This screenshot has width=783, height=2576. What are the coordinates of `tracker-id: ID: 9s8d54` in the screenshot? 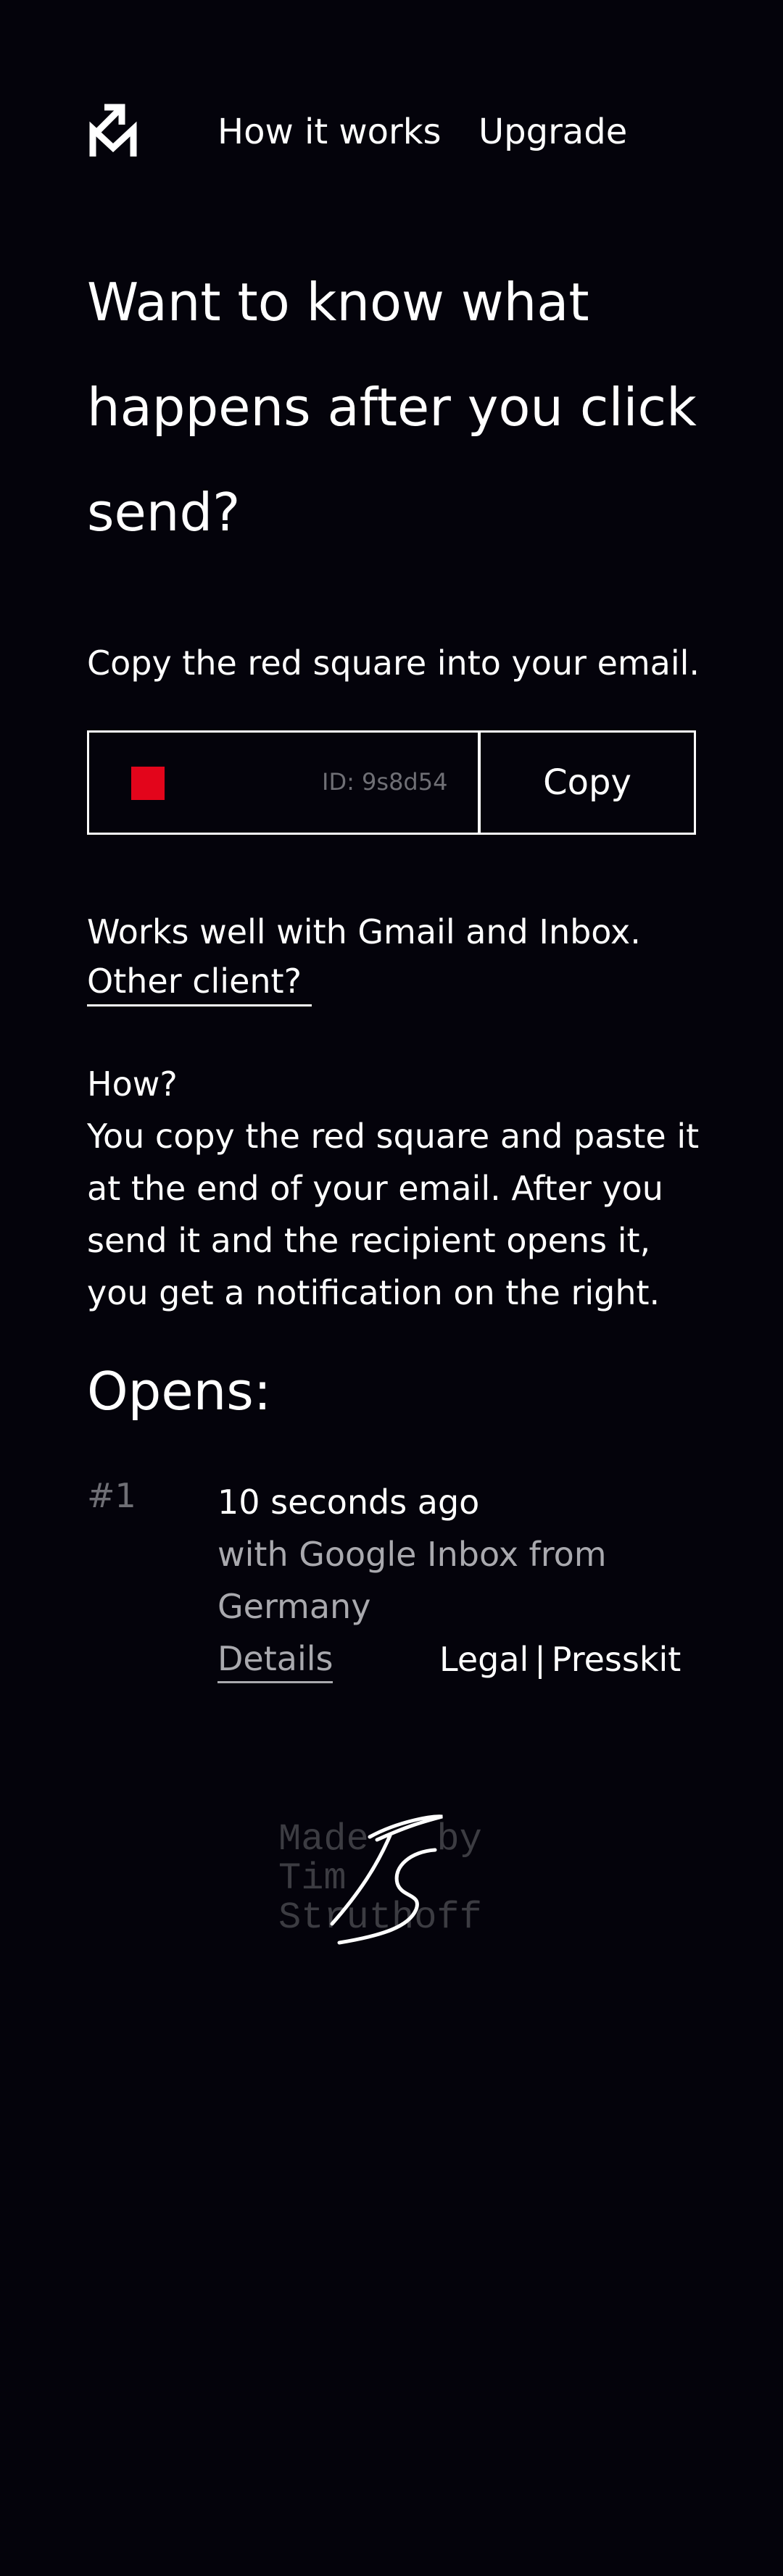 It's located at (385, 782).